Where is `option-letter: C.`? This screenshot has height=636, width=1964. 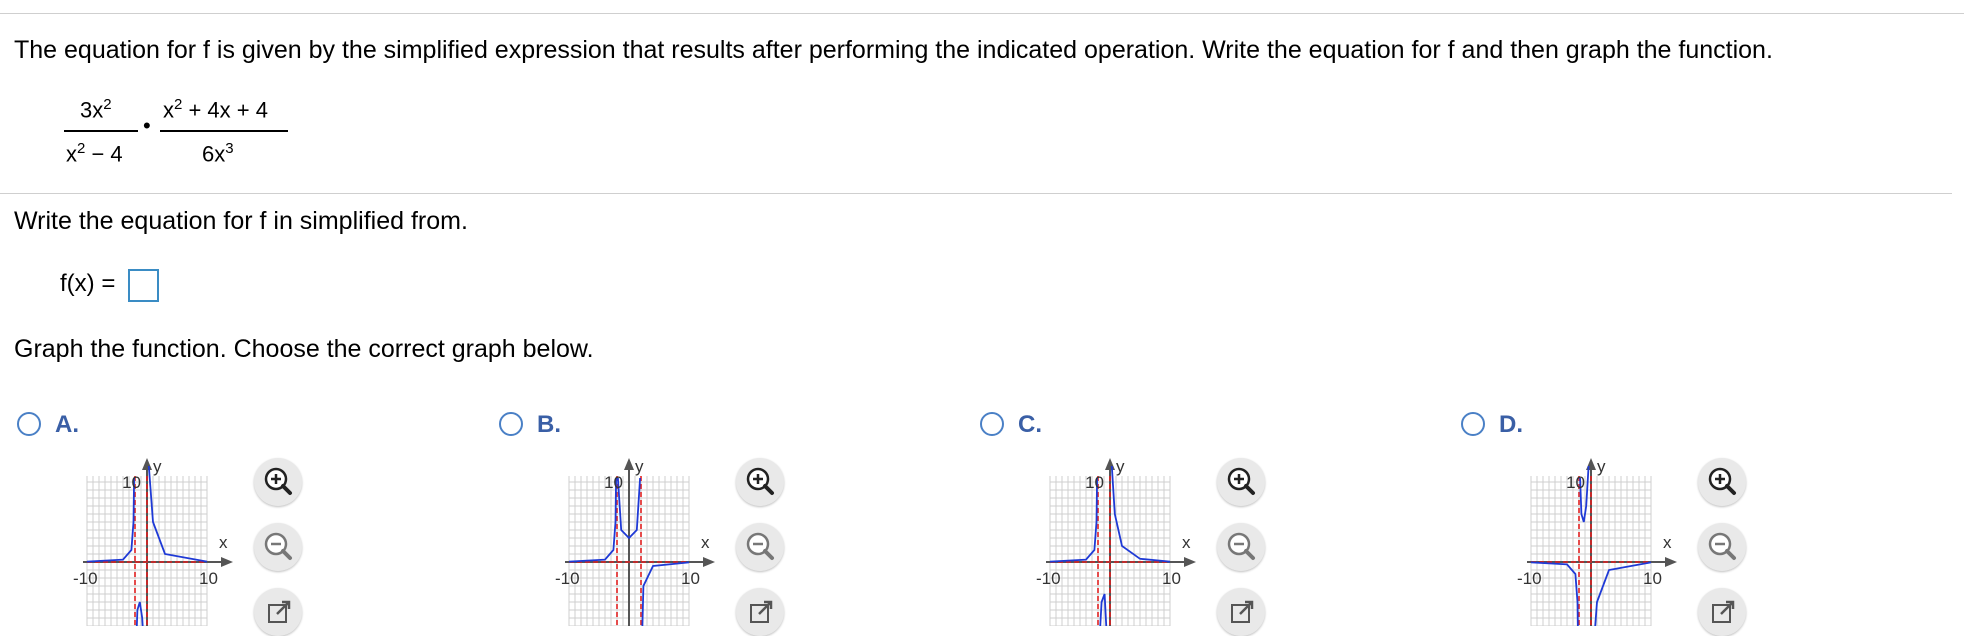
option-letter: C. is located at coordinates (1030, 424).